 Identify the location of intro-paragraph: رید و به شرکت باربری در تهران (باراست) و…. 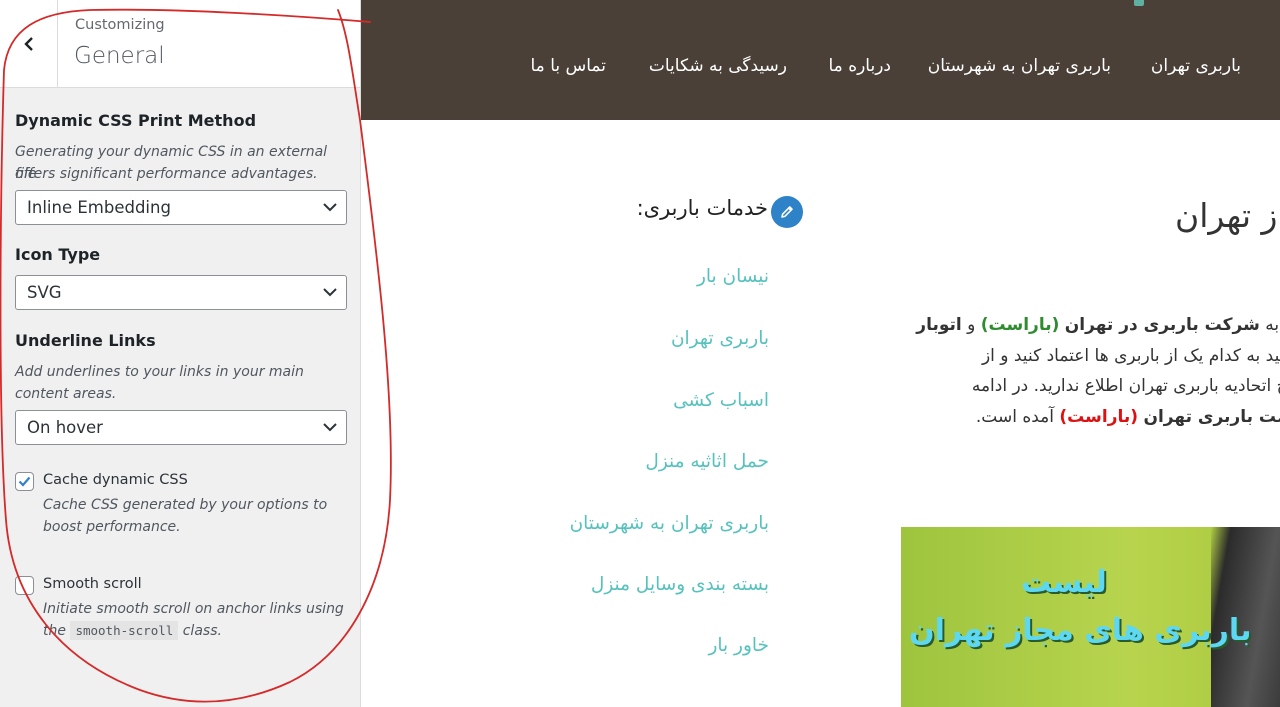
(1083, 378).